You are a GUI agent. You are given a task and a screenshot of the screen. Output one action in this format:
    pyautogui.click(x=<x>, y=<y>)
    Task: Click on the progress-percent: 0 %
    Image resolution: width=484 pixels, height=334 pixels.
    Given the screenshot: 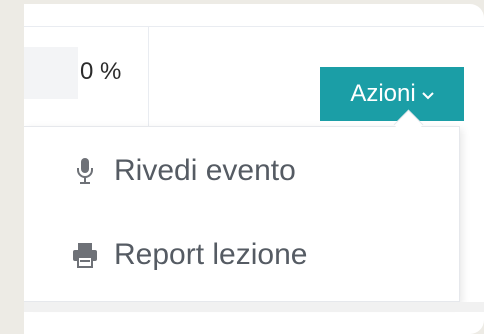 What is the action you would take?
    pyautogui.click(x=101, y=71)
    